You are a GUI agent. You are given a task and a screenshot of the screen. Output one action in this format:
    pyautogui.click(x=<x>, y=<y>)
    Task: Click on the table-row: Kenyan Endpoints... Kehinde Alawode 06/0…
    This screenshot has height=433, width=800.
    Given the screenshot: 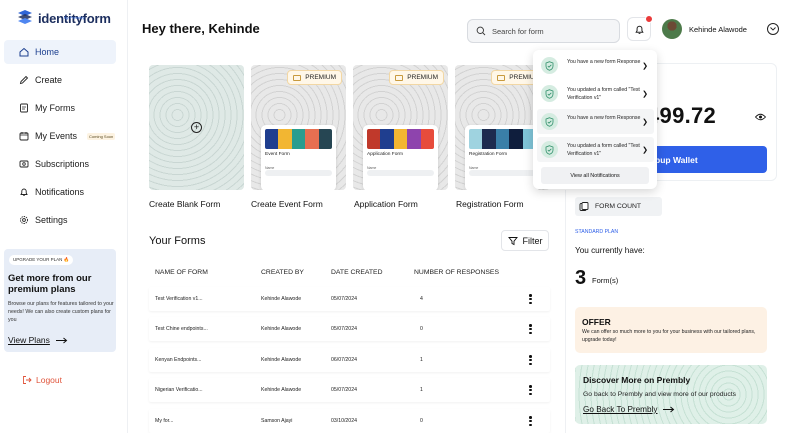 What is the action you would take?
    pyautogui.click(x=349, y=360)
    